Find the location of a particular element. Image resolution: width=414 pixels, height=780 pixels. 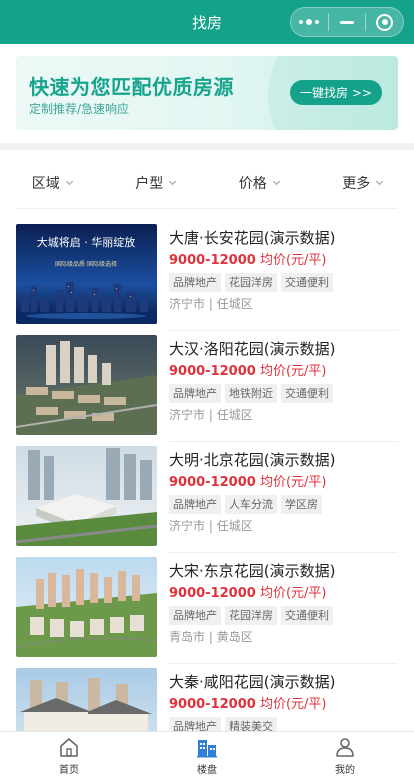

filter-label: 户型 is located at coordinates (149, 184).